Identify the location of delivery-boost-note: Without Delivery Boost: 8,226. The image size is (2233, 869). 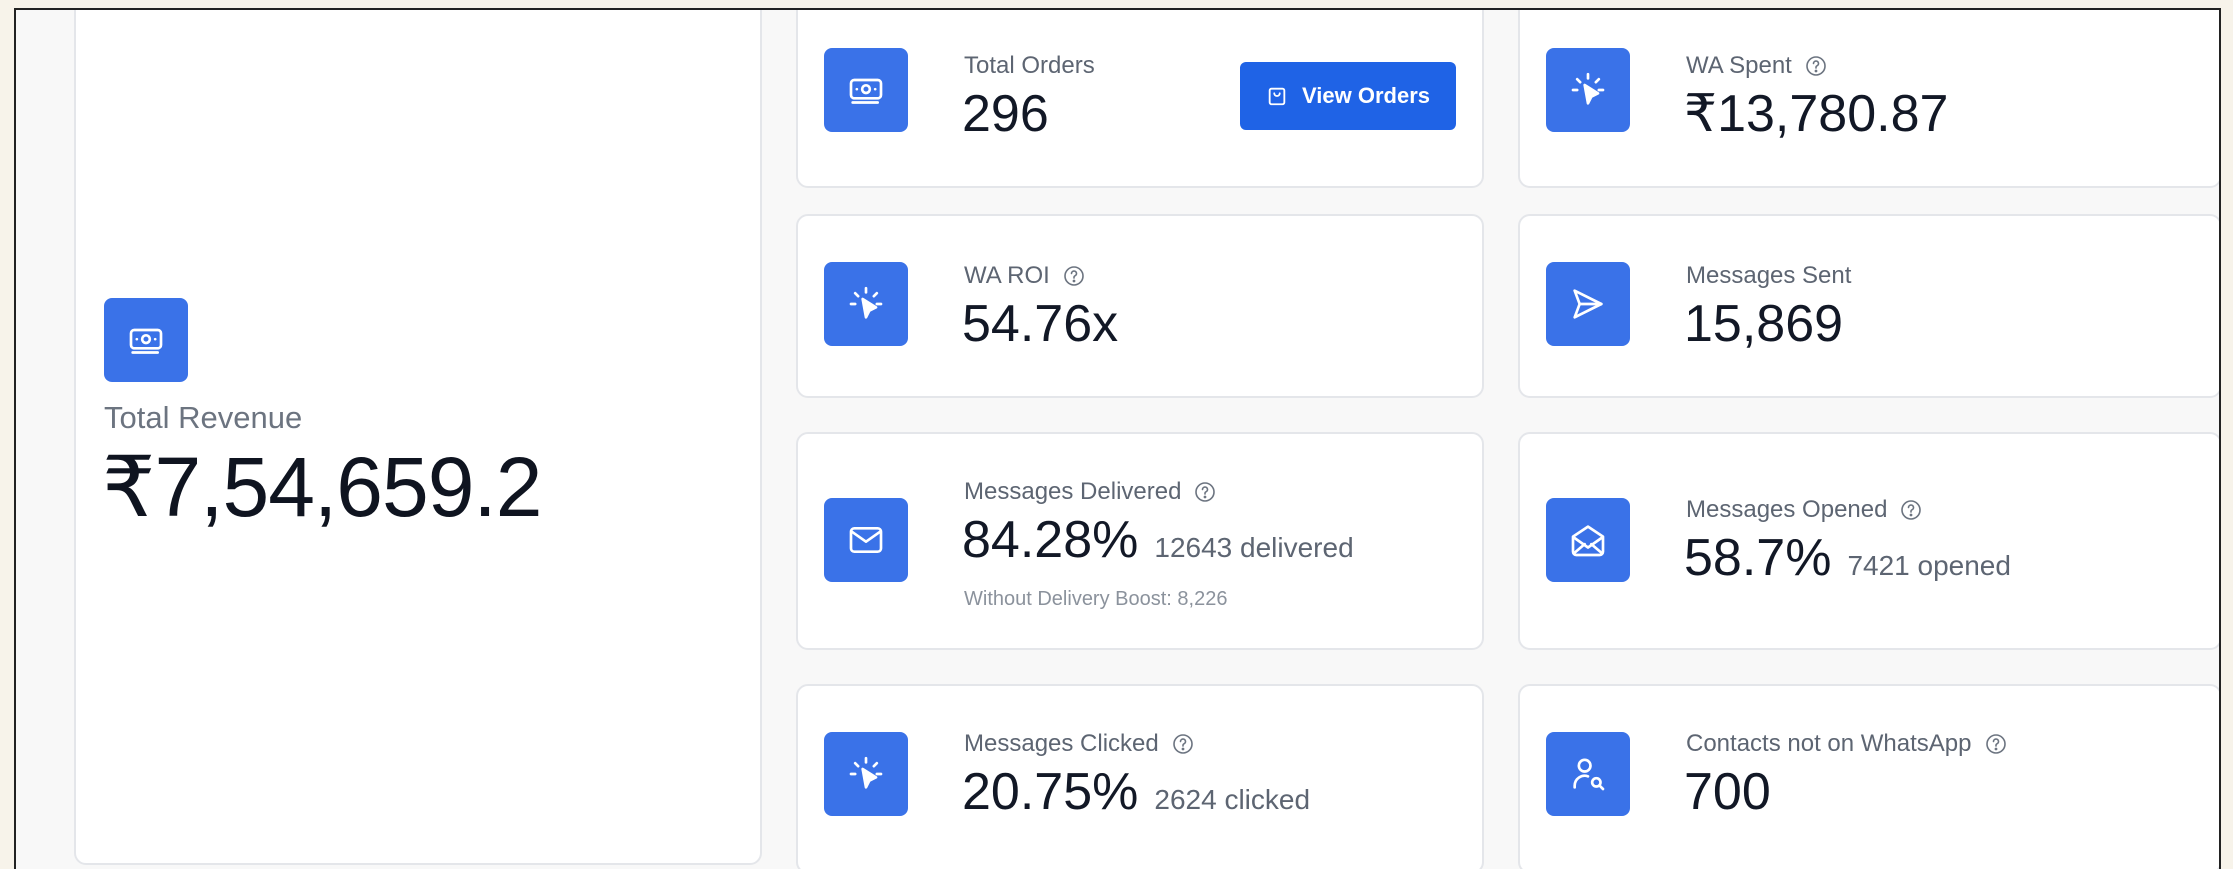
(1096, 599).